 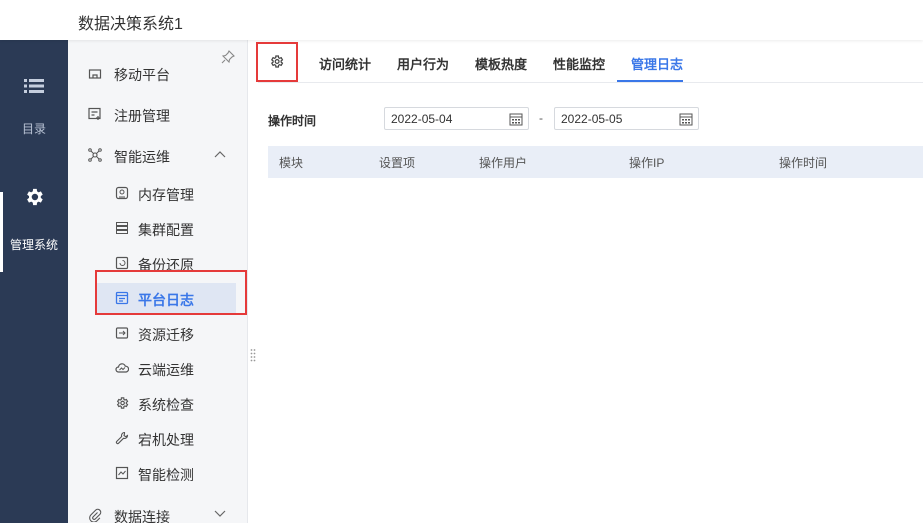 What do you see at coordinates (142, 516) in the screenshot?
I see `sidebar-item-label: 数据连接` at bounding box center [142, 516].